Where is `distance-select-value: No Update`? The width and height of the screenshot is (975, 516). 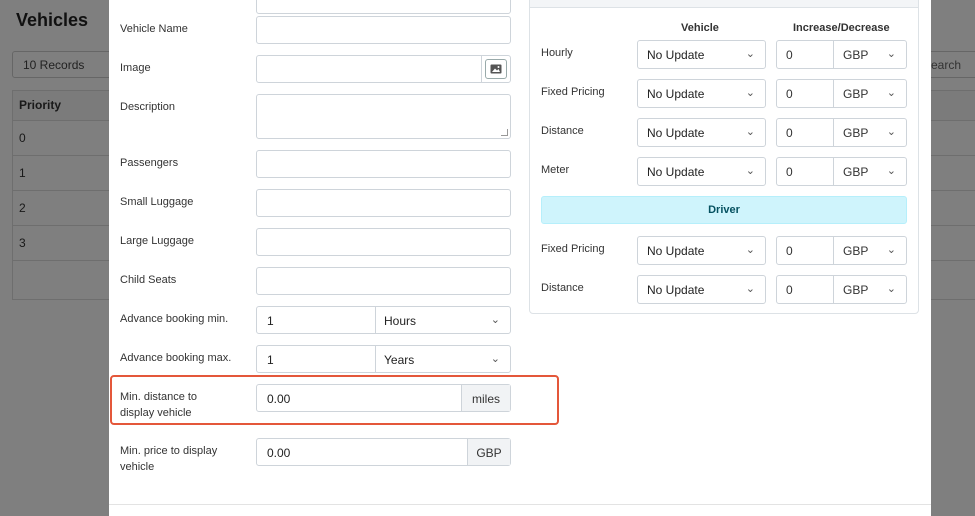
distance-select-value: No Update is located at coordinates (676, 133).